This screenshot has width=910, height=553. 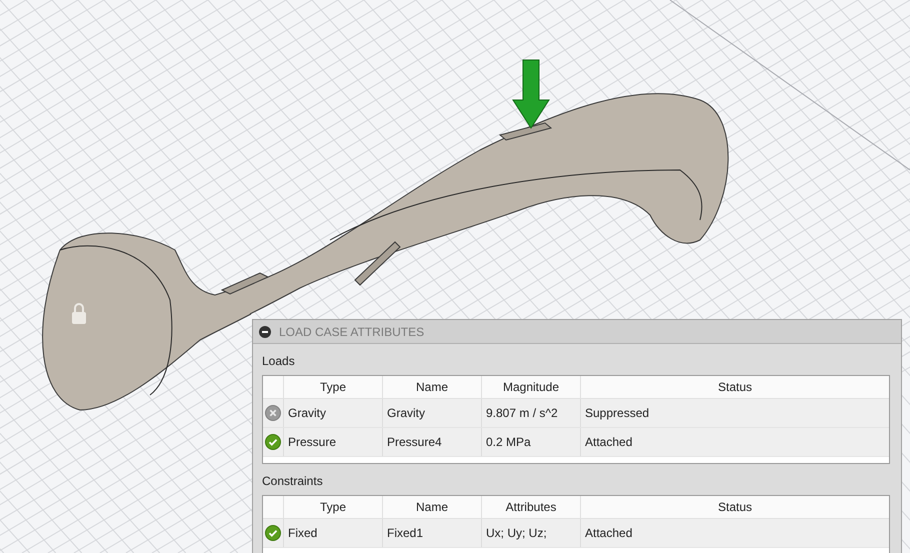 What do you see at coordinates (531, 507) in the screenshot?
I see `column-header: Attributes` at bounding box center [531, 507].